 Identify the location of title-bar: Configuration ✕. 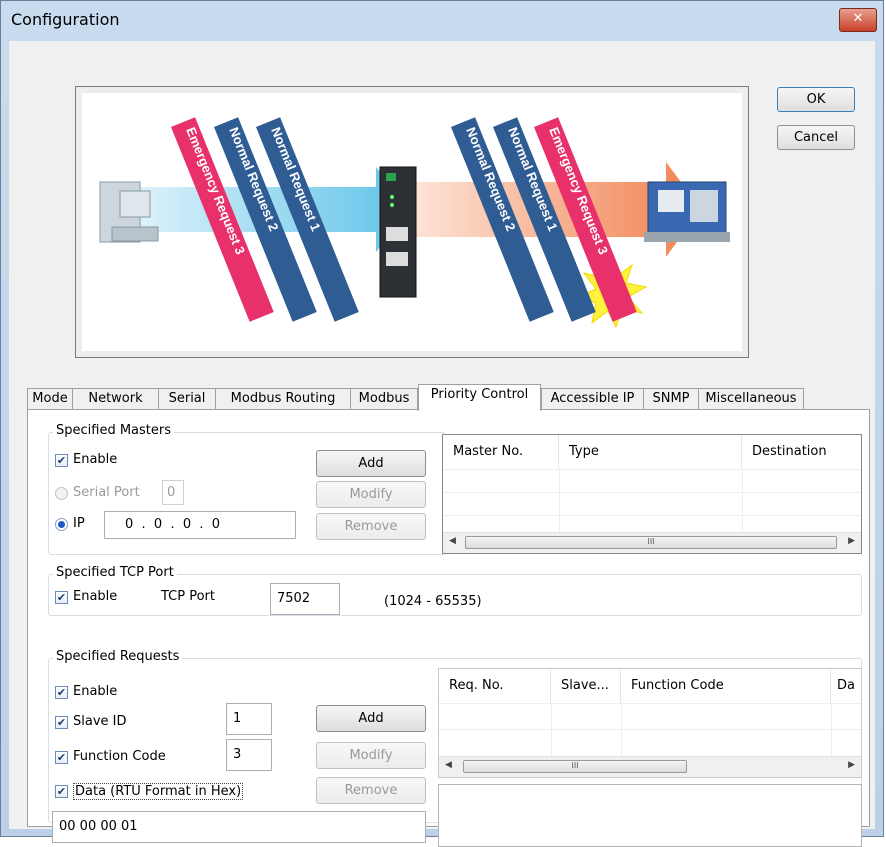
(442, 21).